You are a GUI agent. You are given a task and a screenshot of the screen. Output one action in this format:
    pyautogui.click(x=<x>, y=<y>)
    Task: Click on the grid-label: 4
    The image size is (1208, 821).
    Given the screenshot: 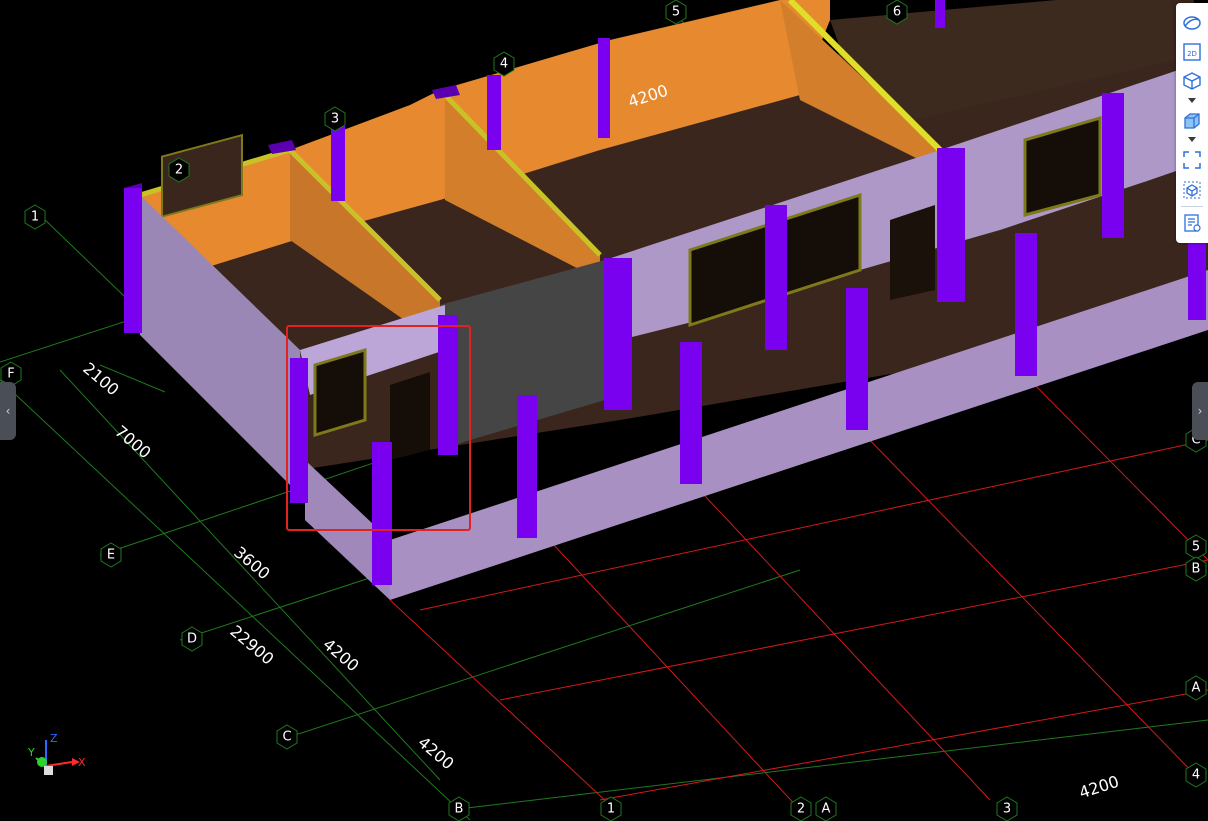 What is the action you would take?
    pyautogui.click(x=1196, y=775)
    